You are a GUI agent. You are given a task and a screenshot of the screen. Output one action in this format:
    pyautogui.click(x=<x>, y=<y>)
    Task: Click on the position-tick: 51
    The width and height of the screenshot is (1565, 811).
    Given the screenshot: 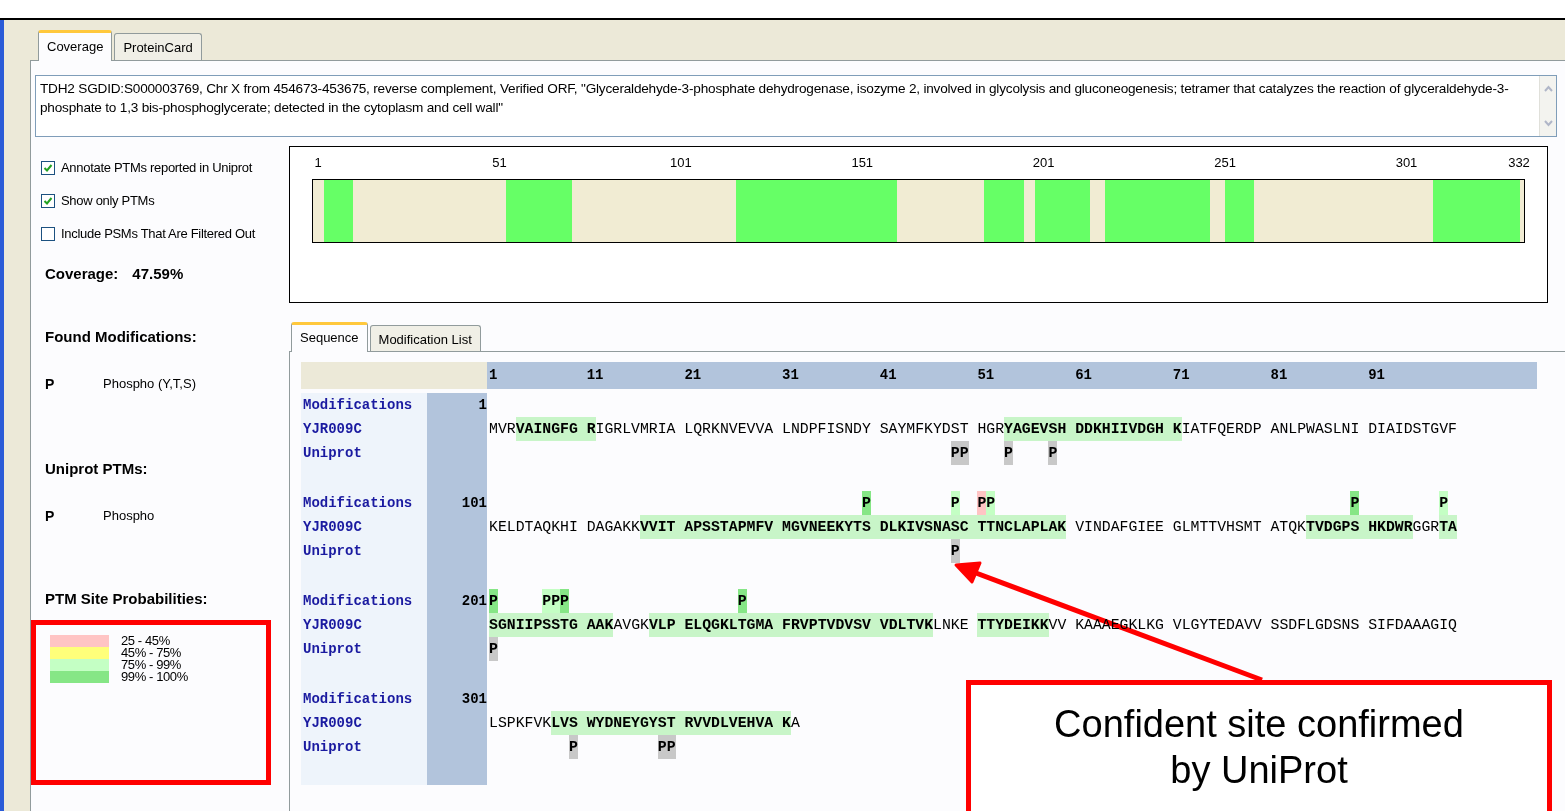 What is the action you would take?
    pyautogui.click(x=499, y=162)
    